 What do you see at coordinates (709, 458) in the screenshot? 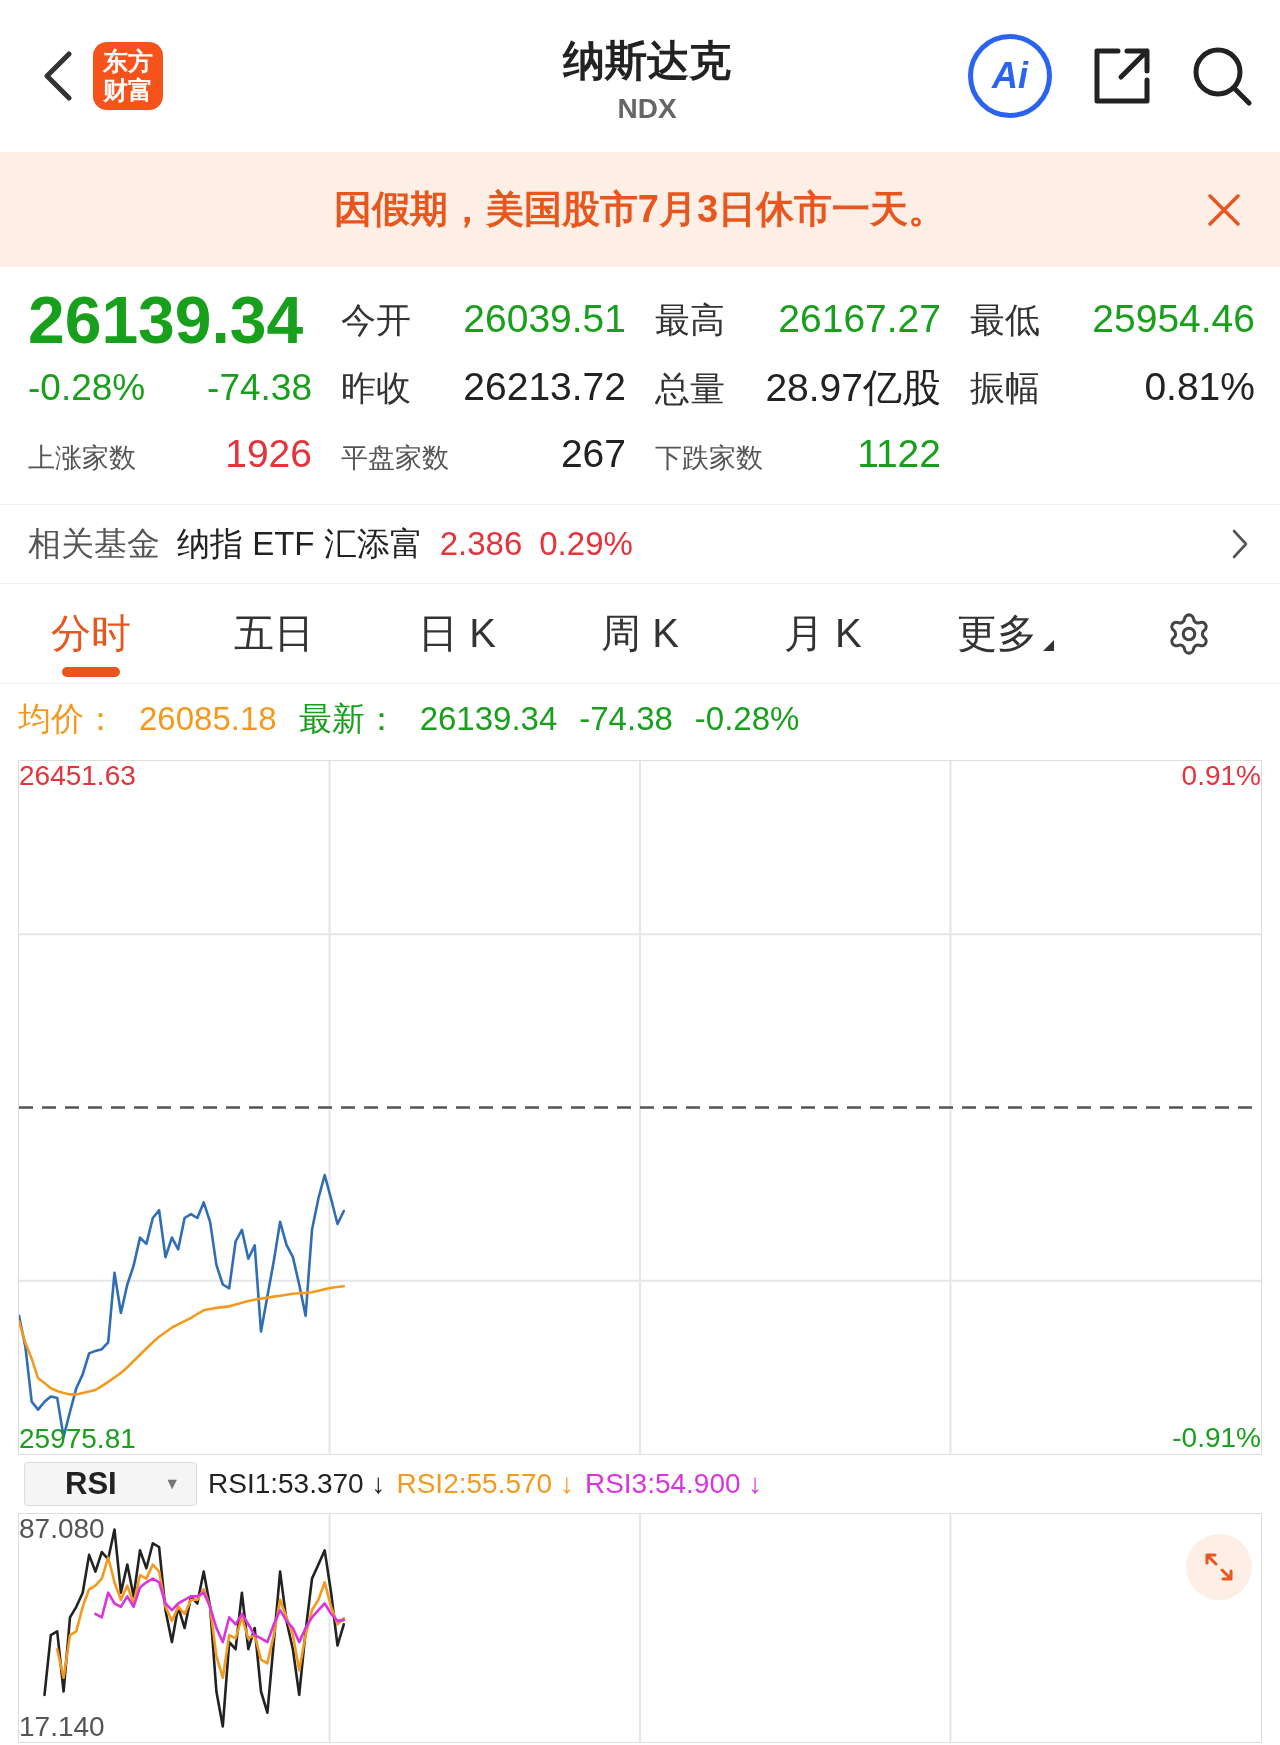
I see `breadth-label: 下跌家数` at bounding box center [709, 458].